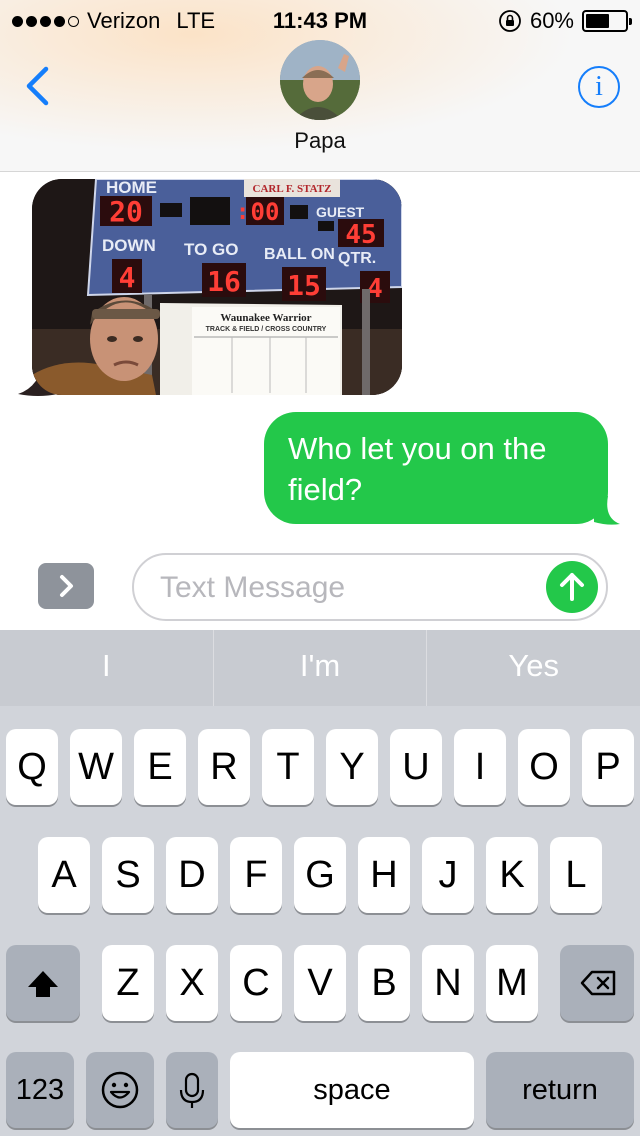  What do you see at coordinates (448, 983) in the screenshot?
I see `key-n: N` at bounding box center [448, 983].